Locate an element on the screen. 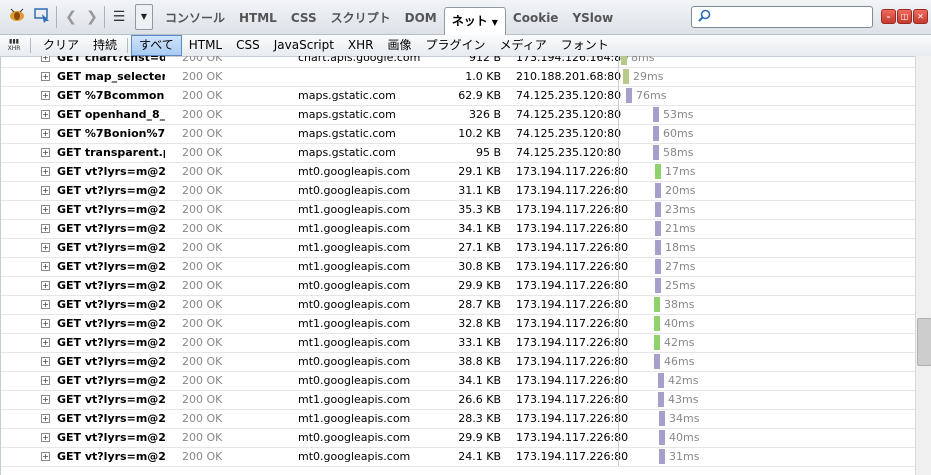 The height and width of the screenshot is (475, 931). request-url: GET map_selecter_ is located at coordinates (111, 76).